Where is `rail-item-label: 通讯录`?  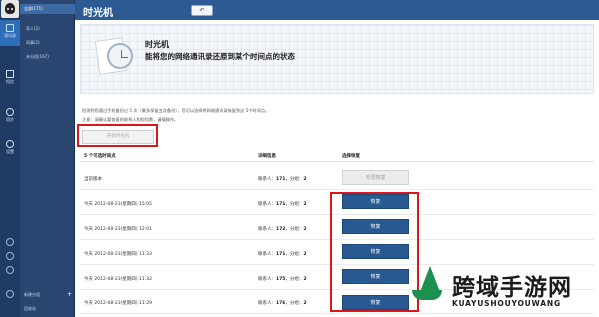
rail-item-label: 通讯录 is located at coordinates (10, 35).